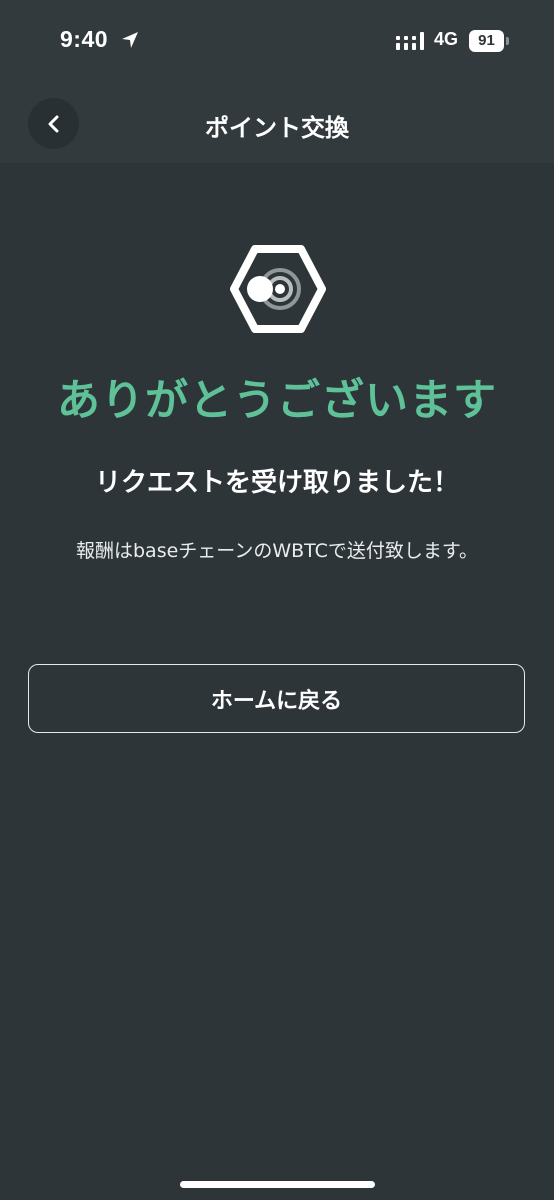 Image resolution: width=554 pixels, height=1200 pixels. Describe the element at coordinates (507, 41) in the screenshot. I see `battery-tip` at that location.